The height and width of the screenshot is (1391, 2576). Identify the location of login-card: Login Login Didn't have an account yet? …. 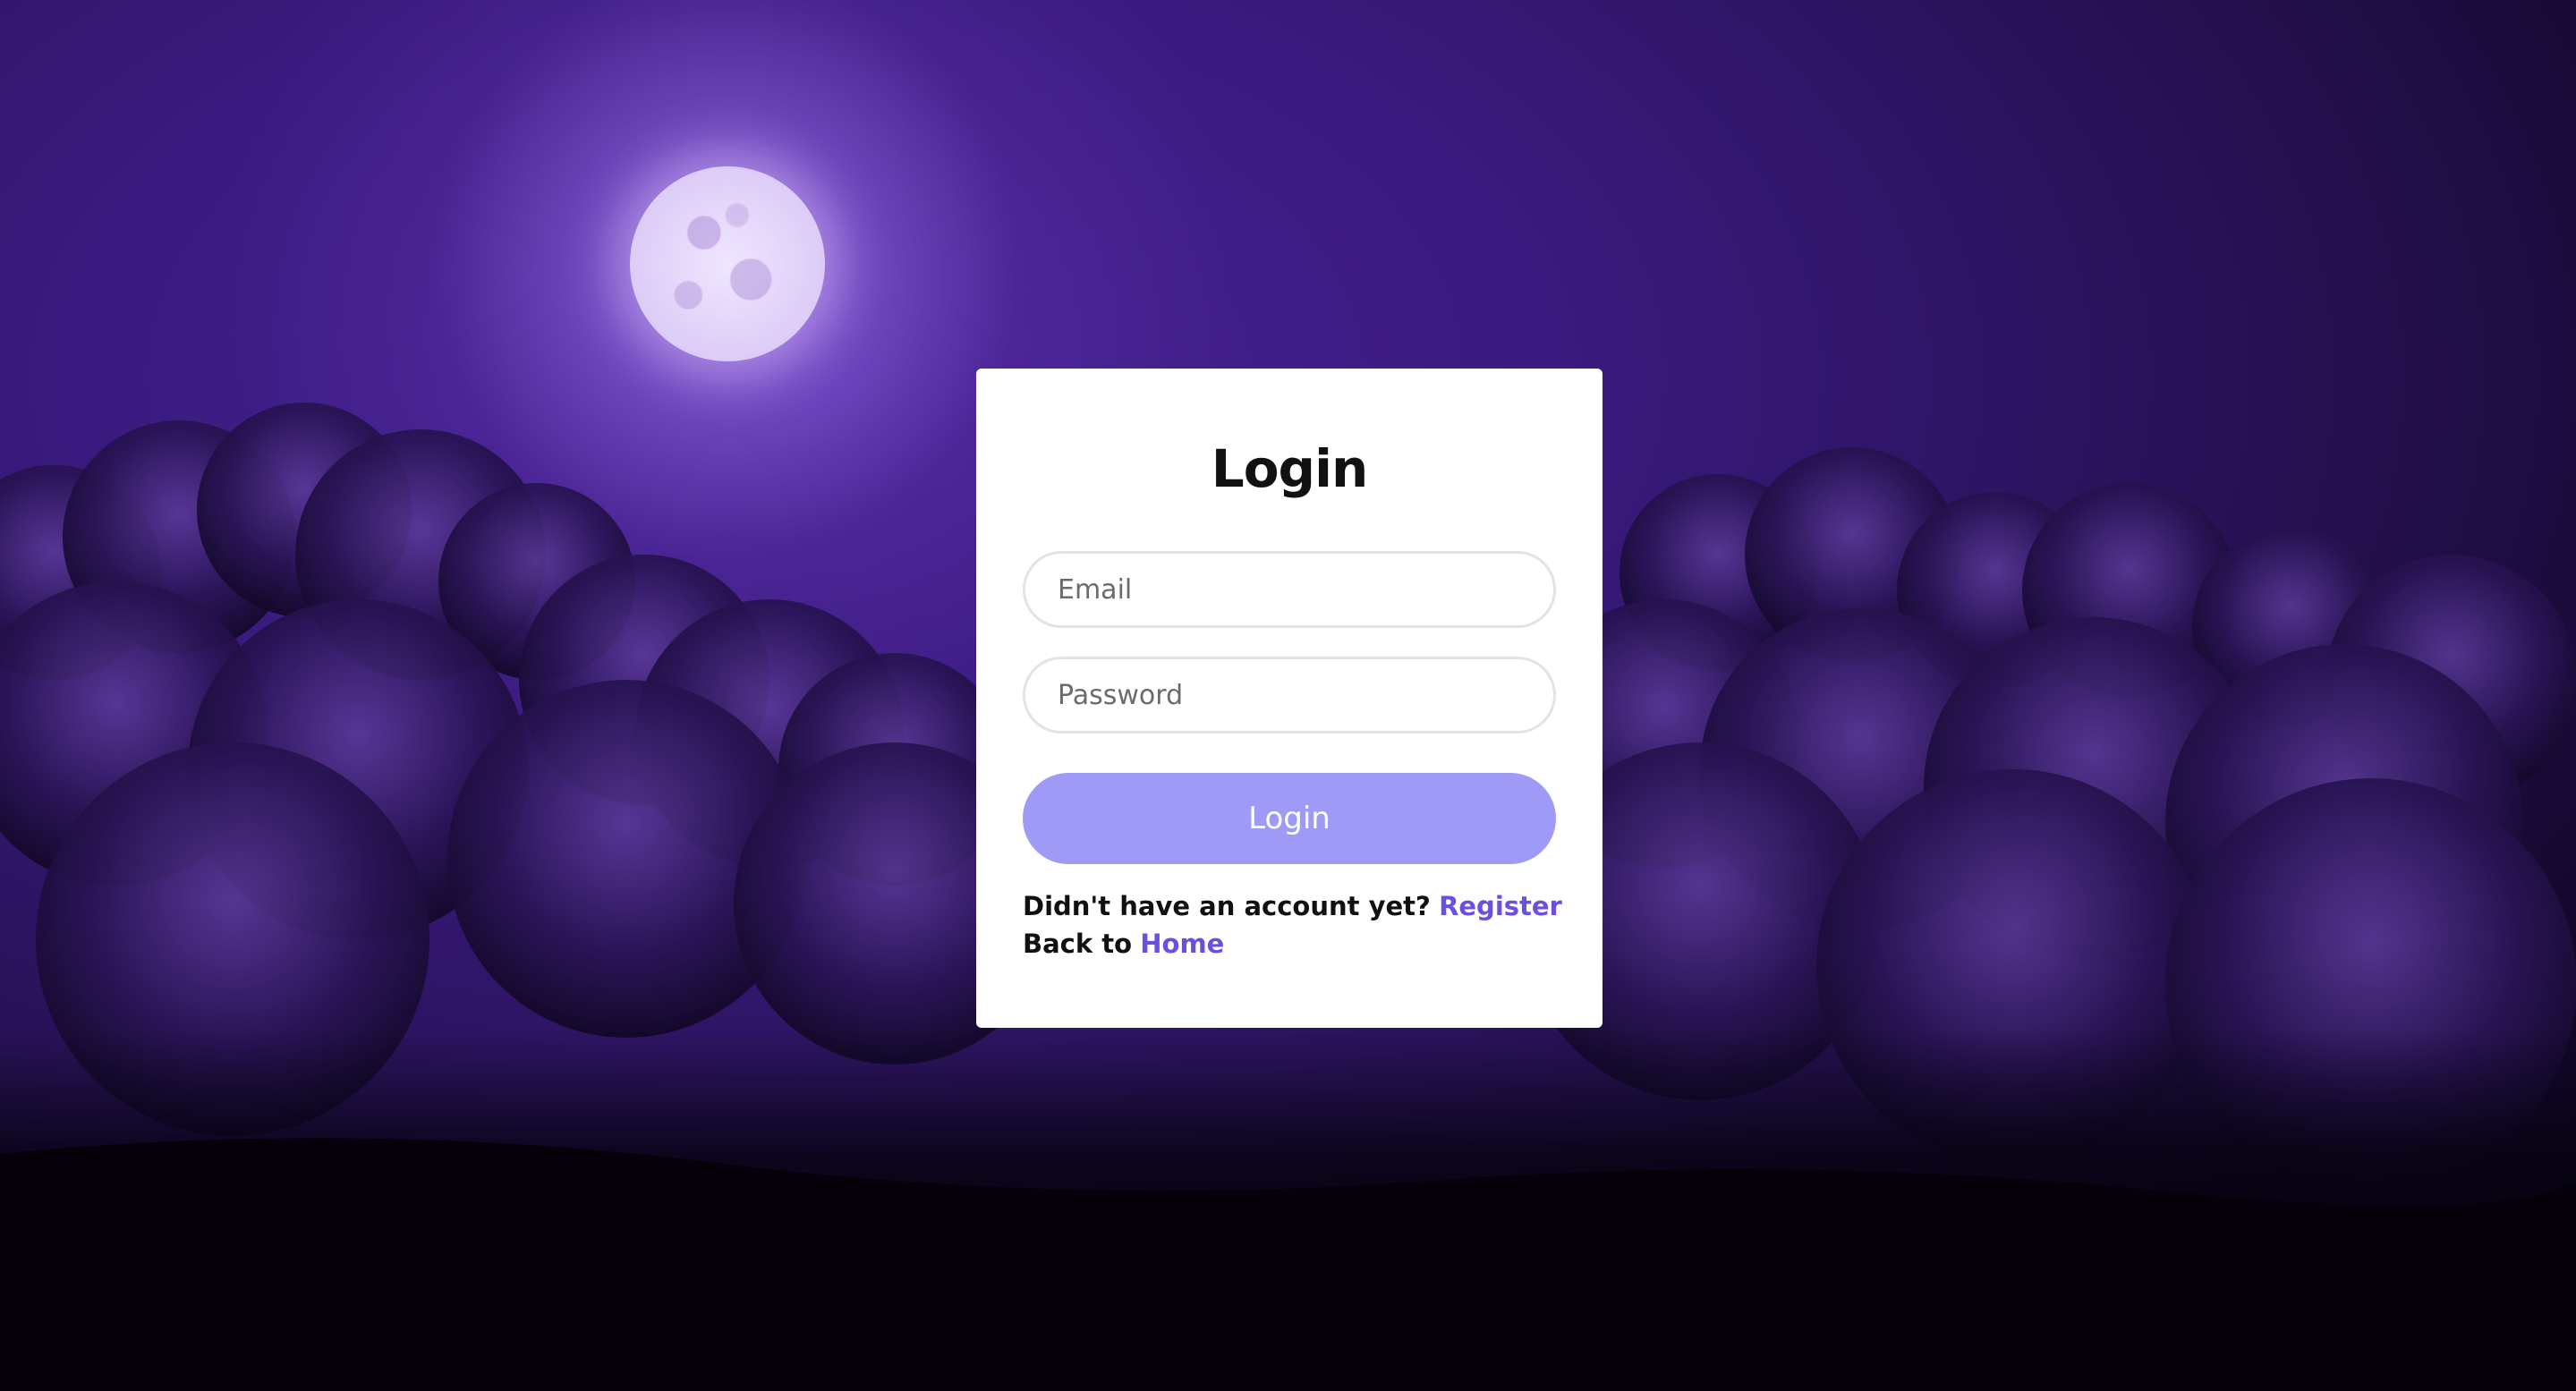
(1289, 698).